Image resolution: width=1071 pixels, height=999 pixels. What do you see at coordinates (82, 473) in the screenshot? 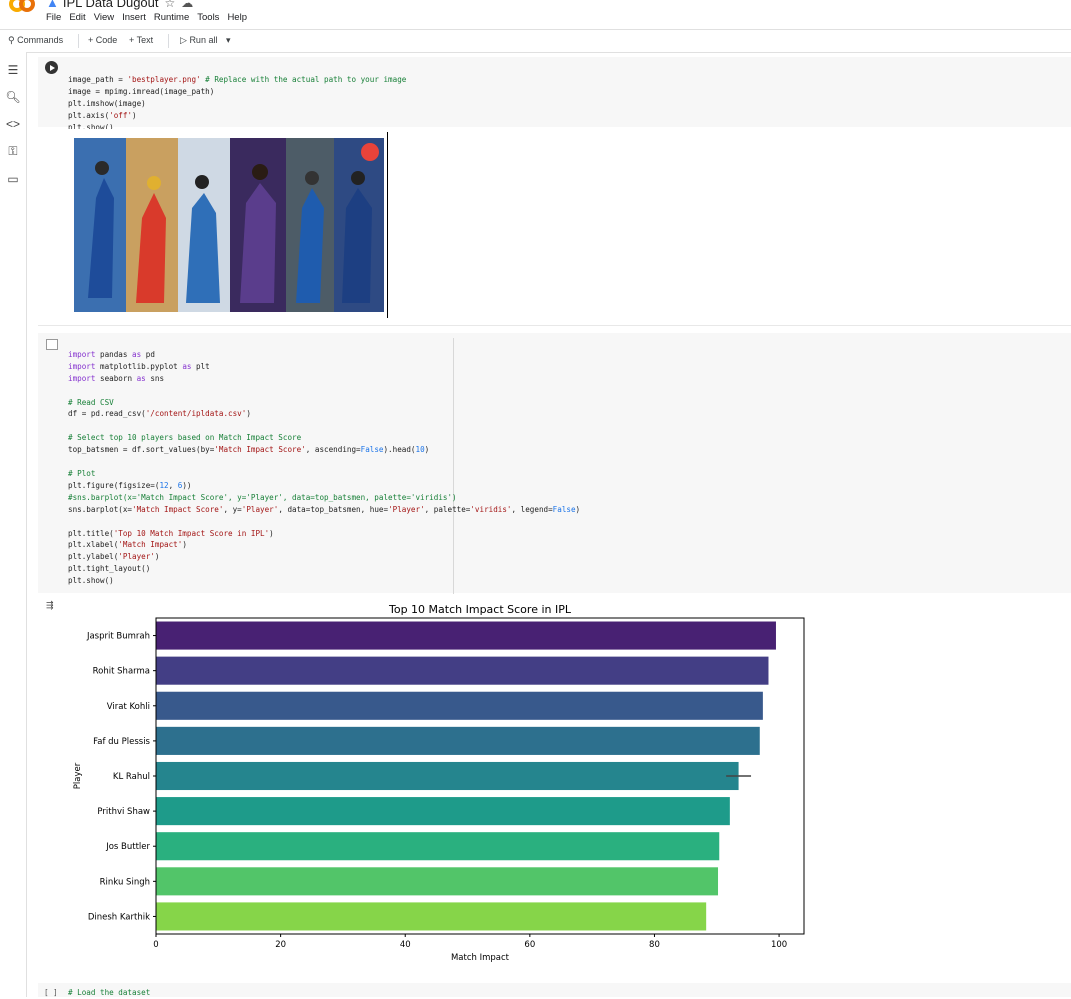
I see `code-line: # Plot` at bounding box center [82, 473].